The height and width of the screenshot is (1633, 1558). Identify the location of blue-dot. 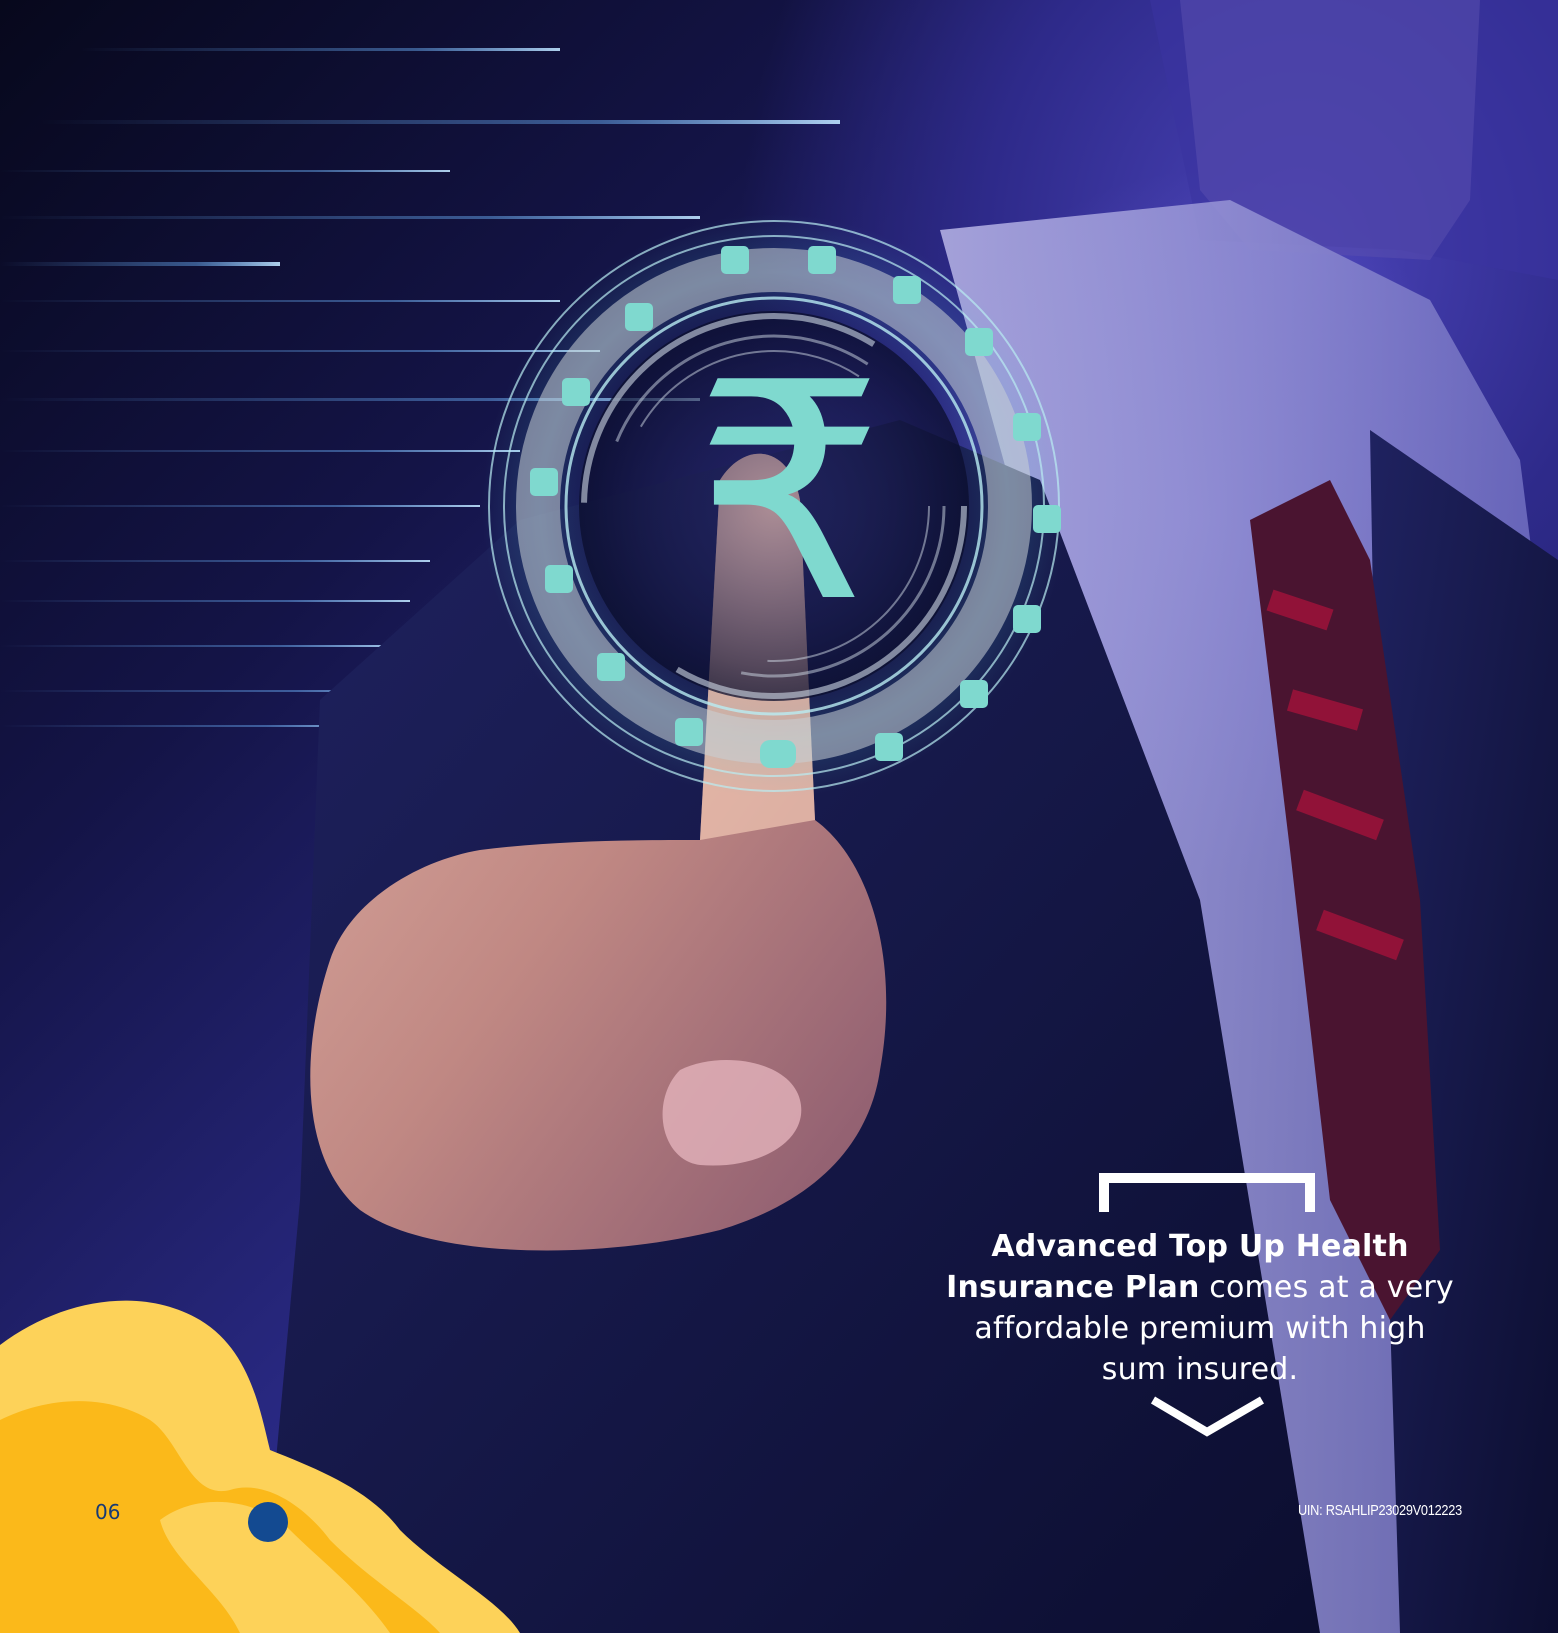
(268, 1522).